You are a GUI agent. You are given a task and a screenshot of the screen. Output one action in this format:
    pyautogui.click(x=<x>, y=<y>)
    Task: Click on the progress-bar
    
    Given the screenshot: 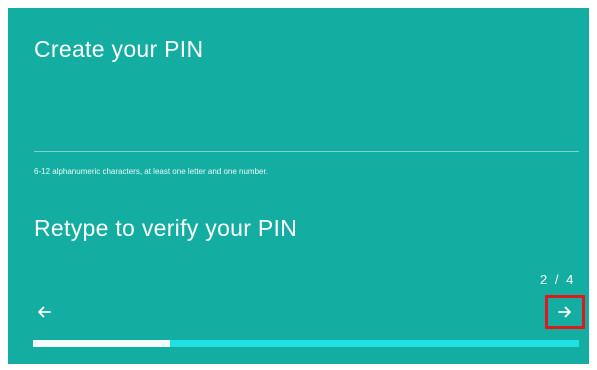 What is the action you would take?
    pyautogui.click(x=306, y=343)
    